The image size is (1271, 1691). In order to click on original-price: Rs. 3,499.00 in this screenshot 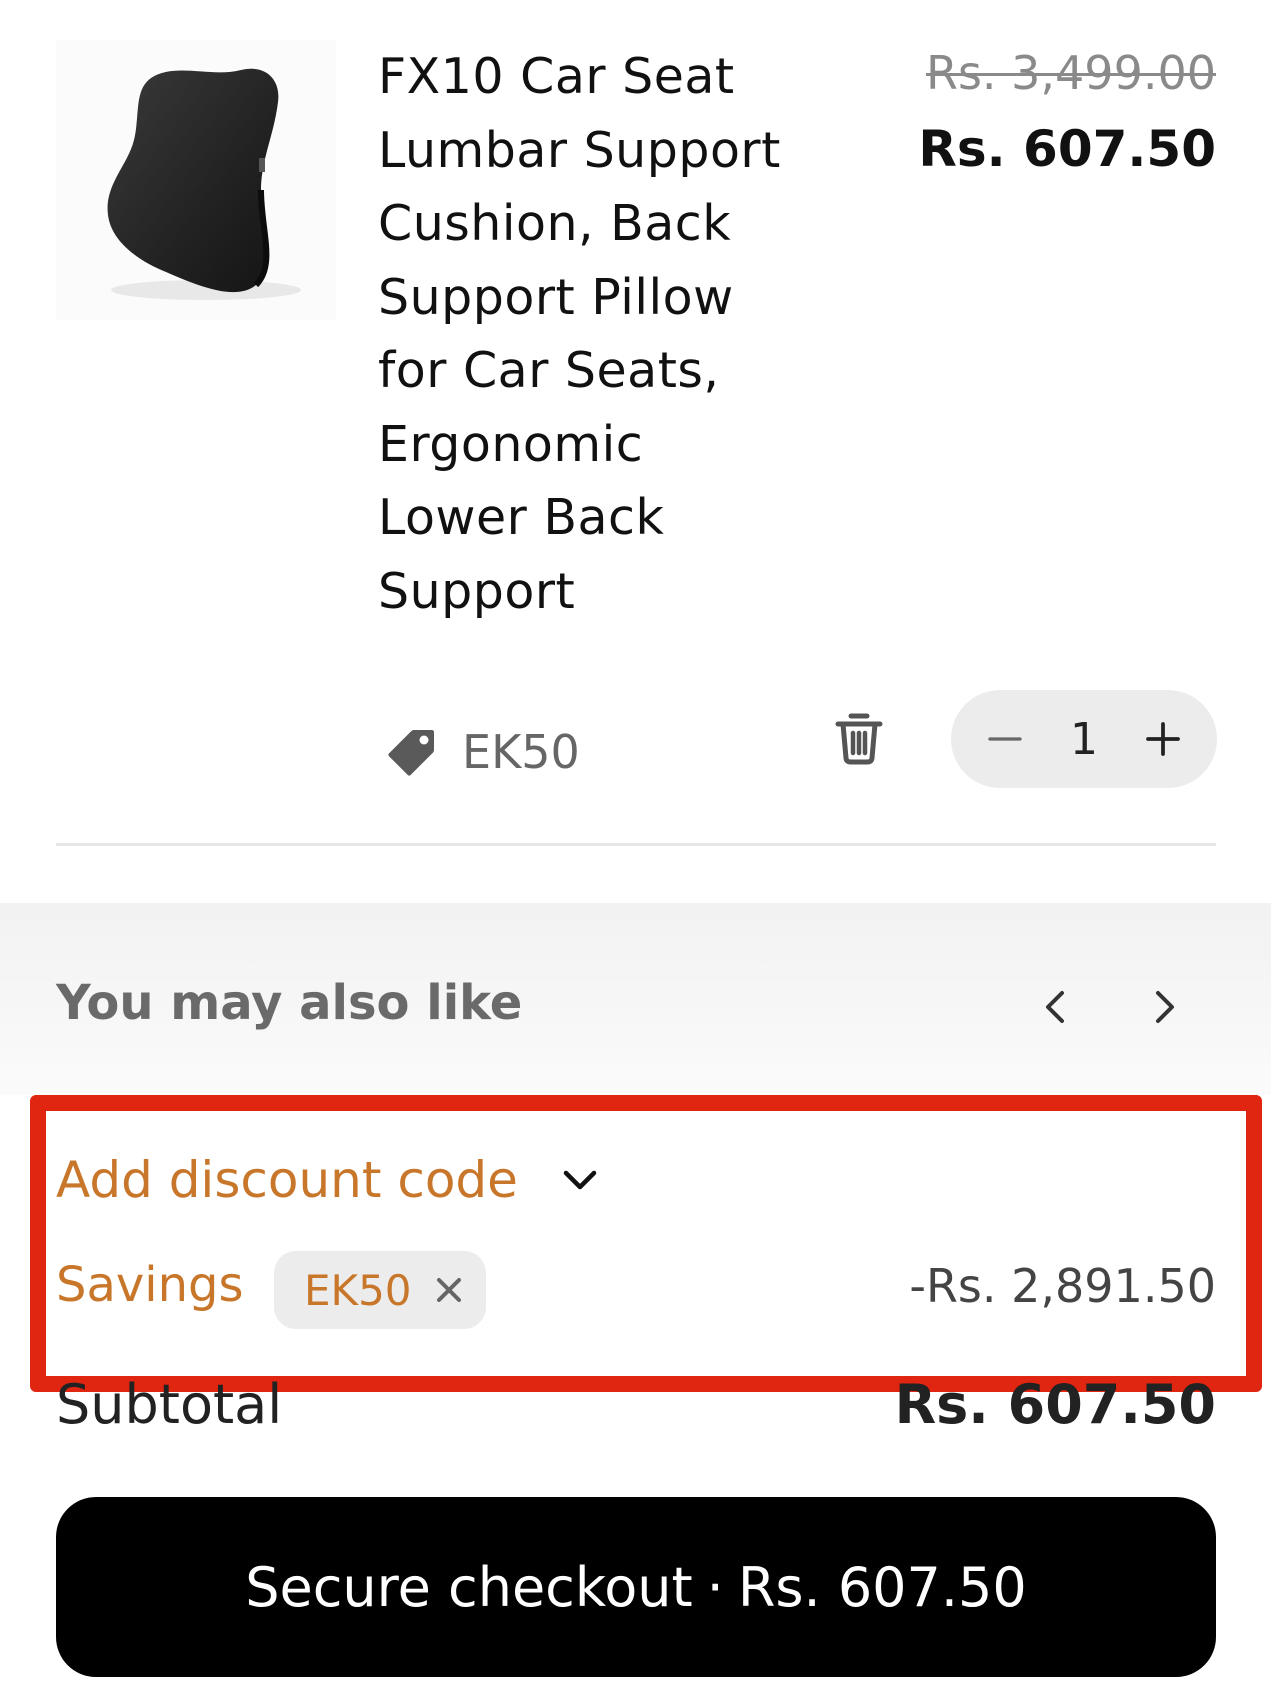, I will do `click(1070, 73)`.